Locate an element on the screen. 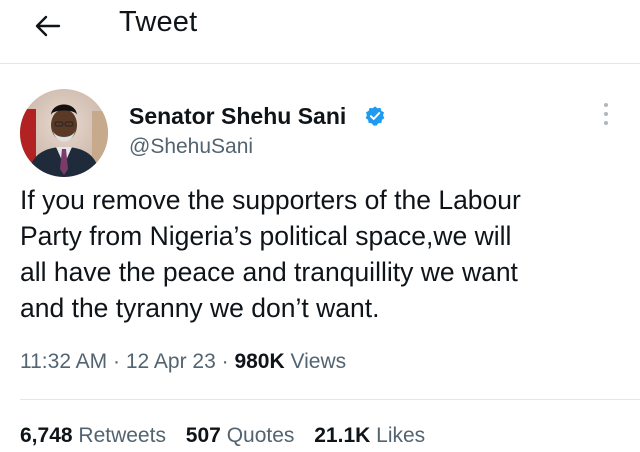 The image size is (640, 452). retweets-count: 6,748 is located at coordinates (46, 435).